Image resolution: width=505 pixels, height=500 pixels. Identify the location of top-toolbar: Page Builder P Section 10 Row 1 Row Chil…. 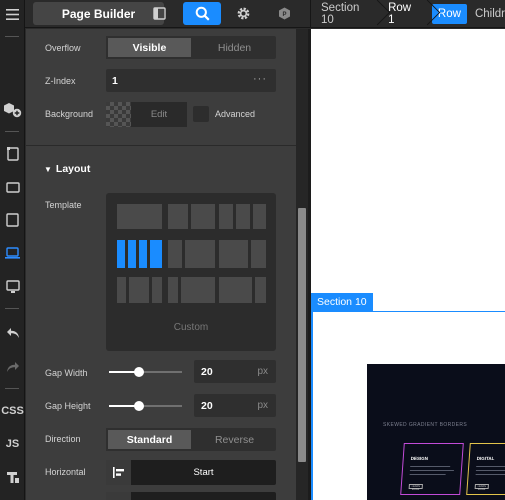
(265, 14).